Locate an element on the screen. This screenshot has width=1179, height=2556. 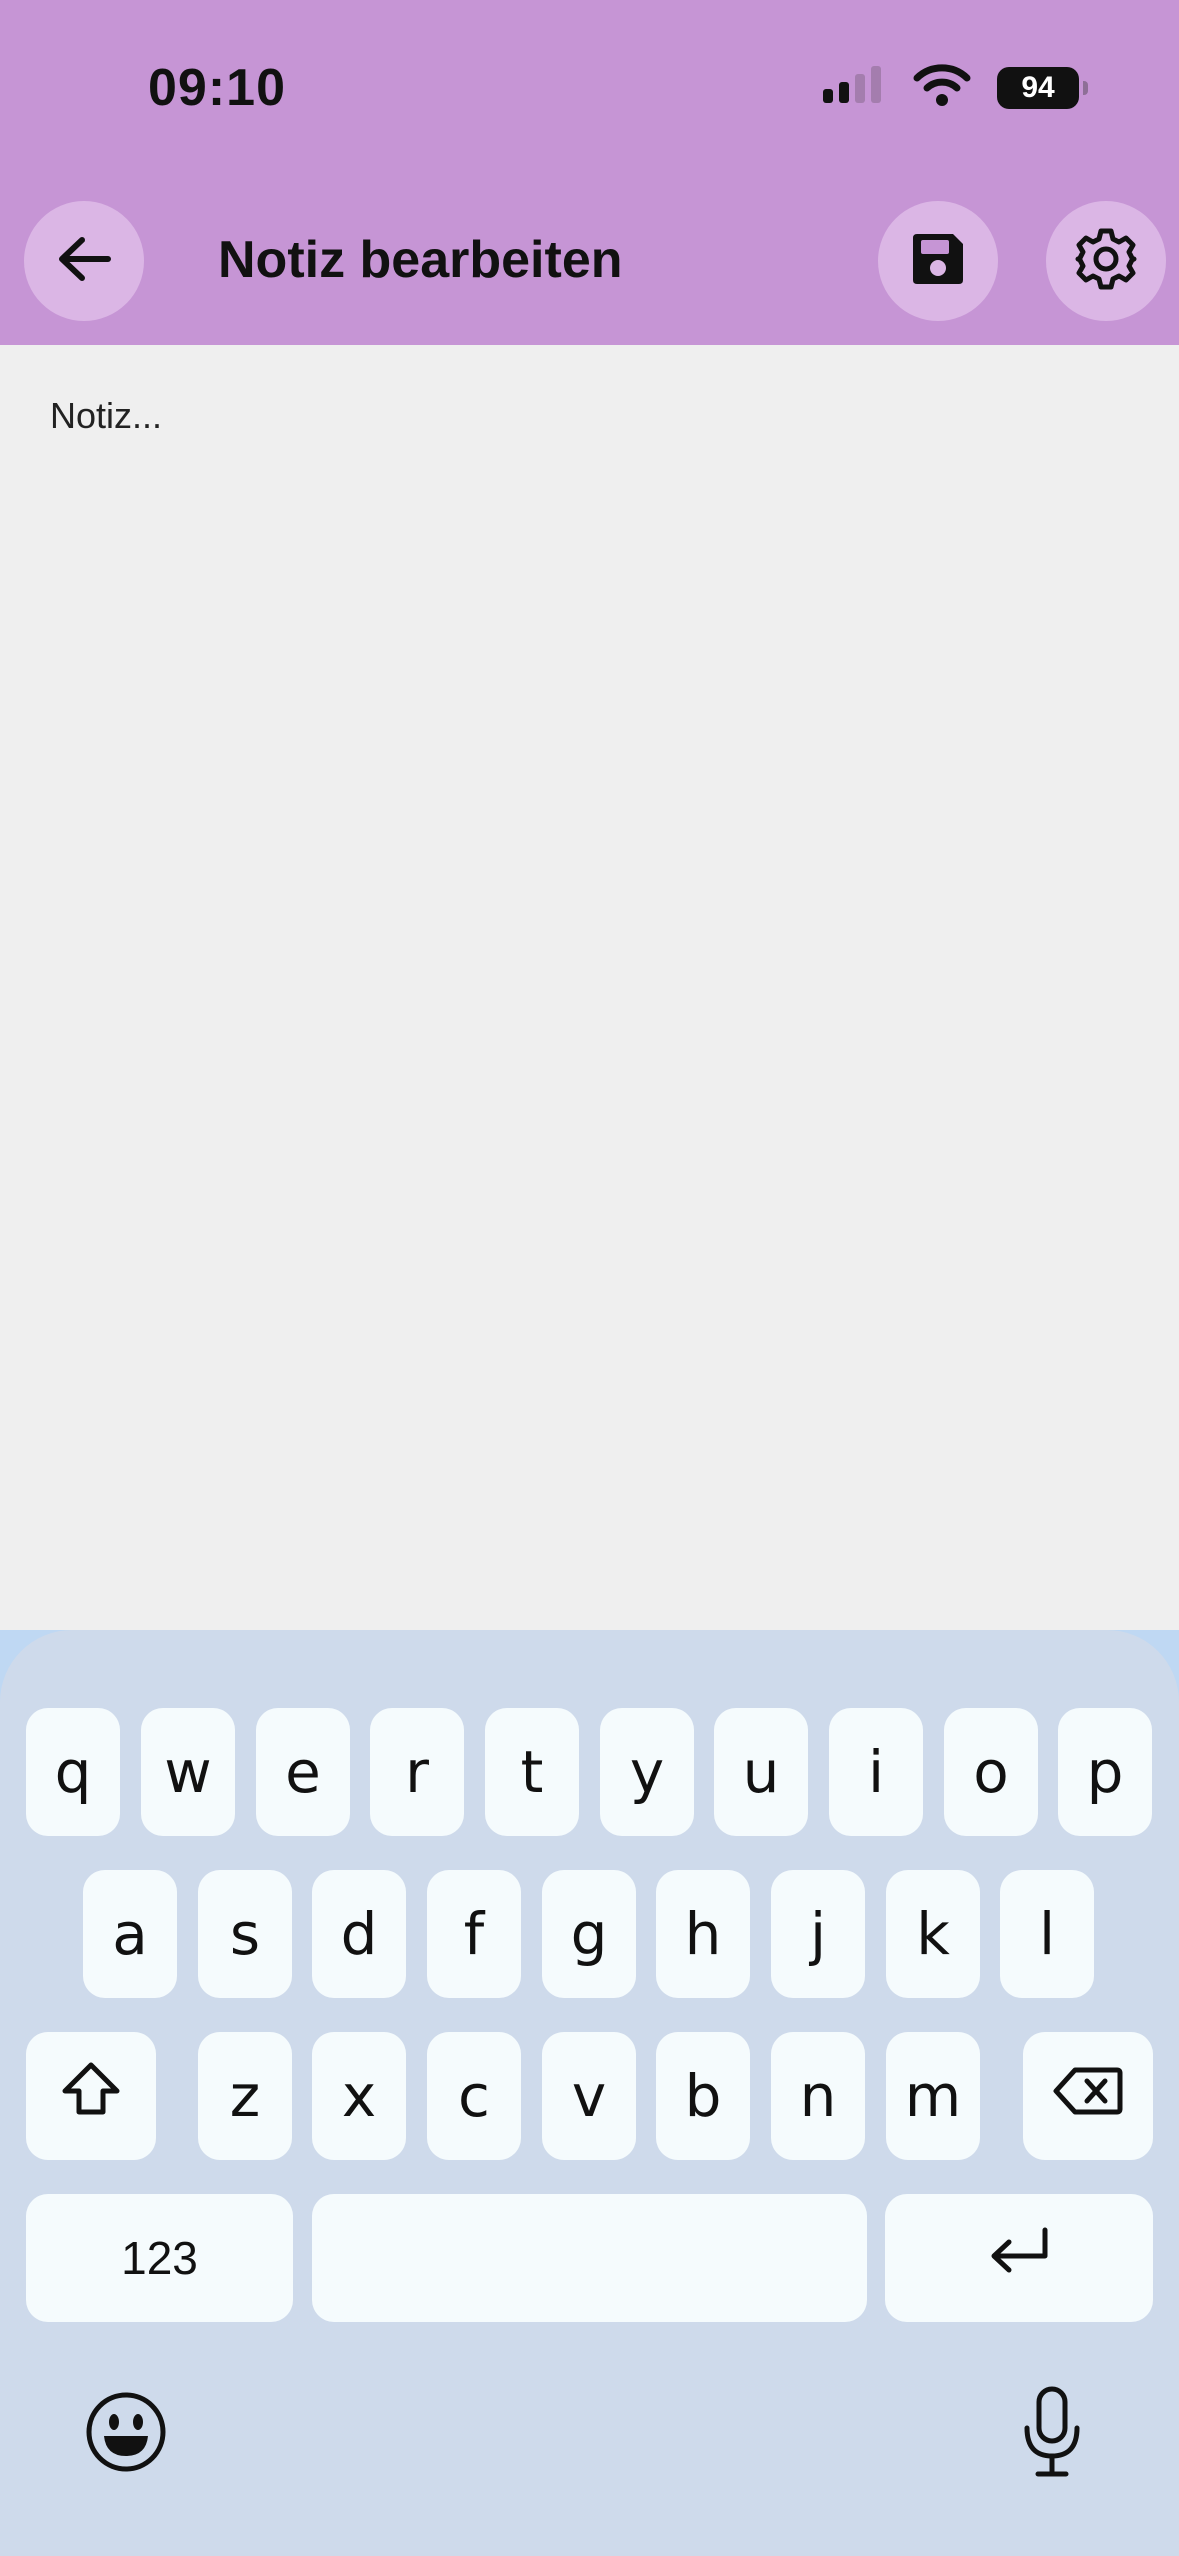
key-j: j is located at coordinates (818, 1934).